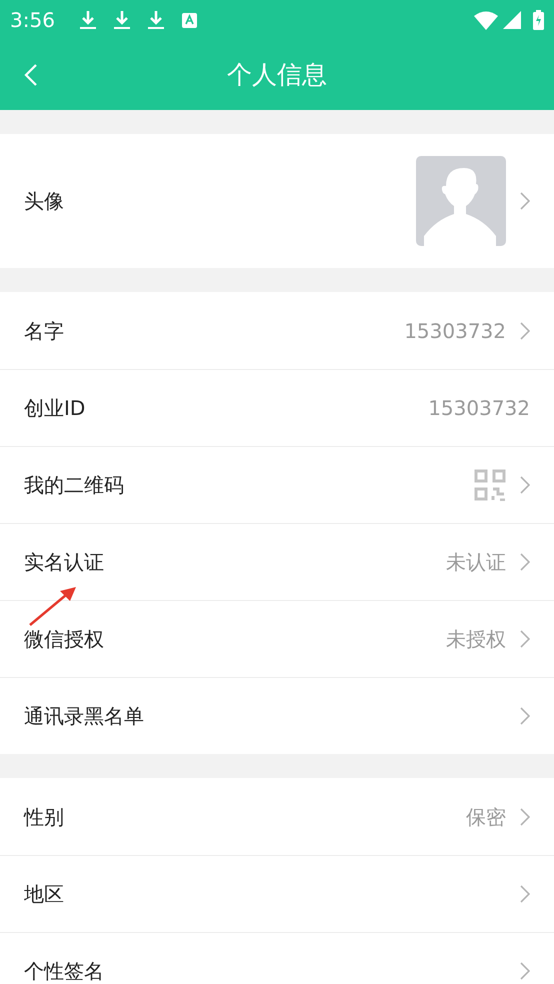  Describe the element at coordinates (245, 817) in the screenshot. I see `row-label: 性别` at that location.